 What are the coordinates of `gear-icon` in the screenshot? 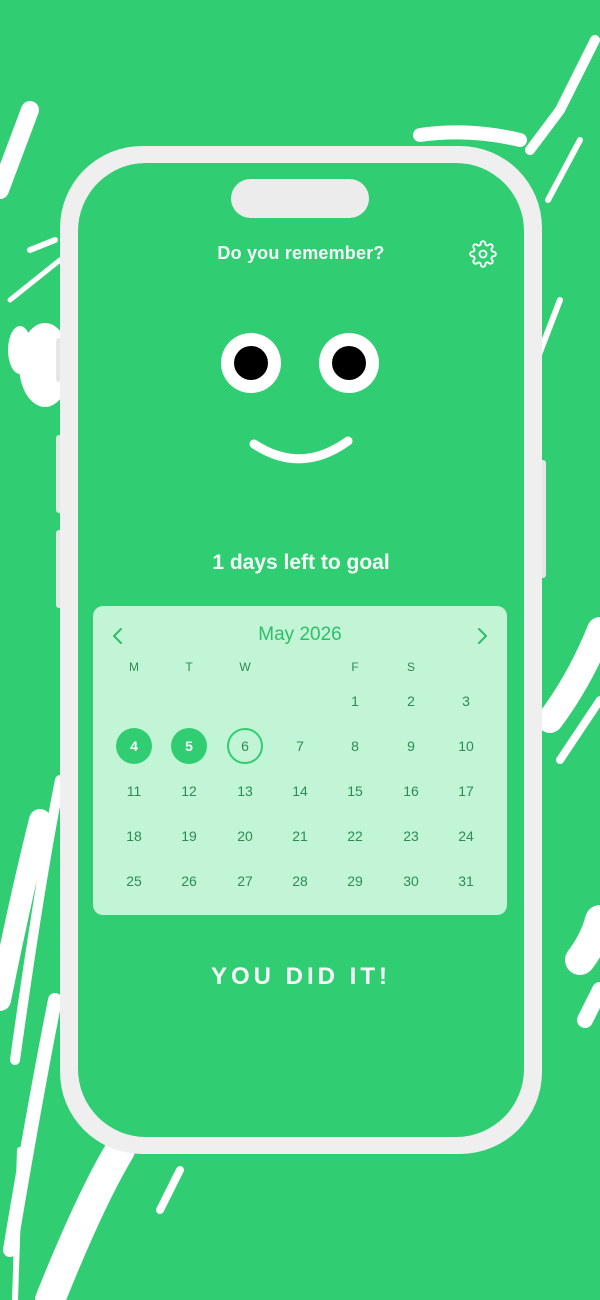 It's located at (483, 254).